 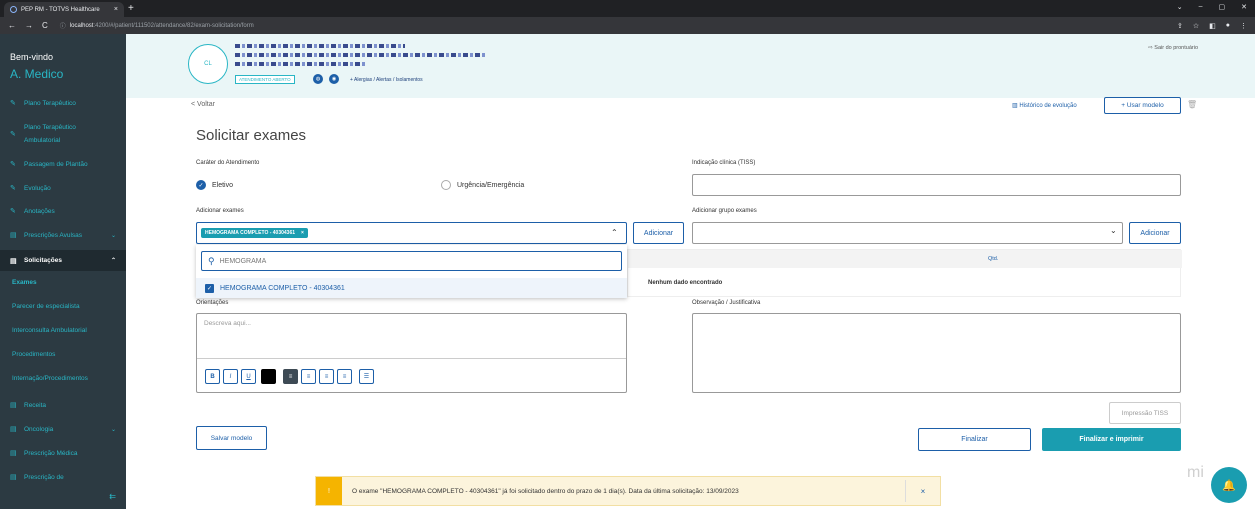 What do you see at coordinates (208, 64) in the screenshot?
I see `avatar: CL` at bounding box center [208, 64].